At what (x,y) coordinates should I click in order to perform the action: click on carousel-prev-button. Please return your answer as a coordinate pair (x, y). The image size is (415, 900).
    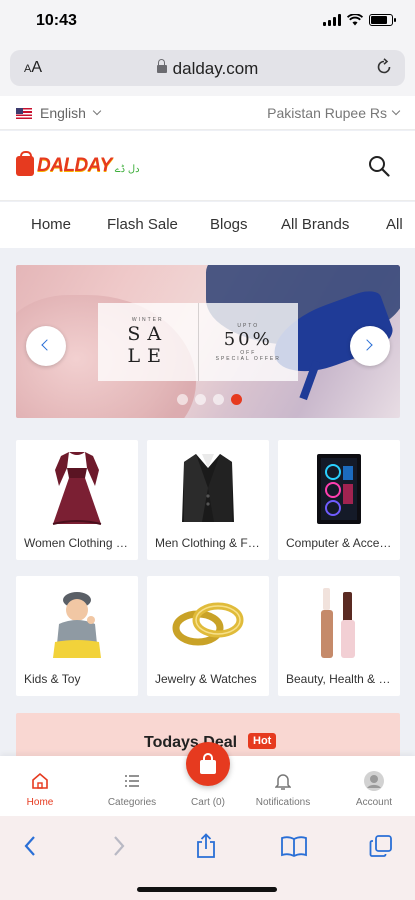
    Looking at the image, I should click on (46, 346).